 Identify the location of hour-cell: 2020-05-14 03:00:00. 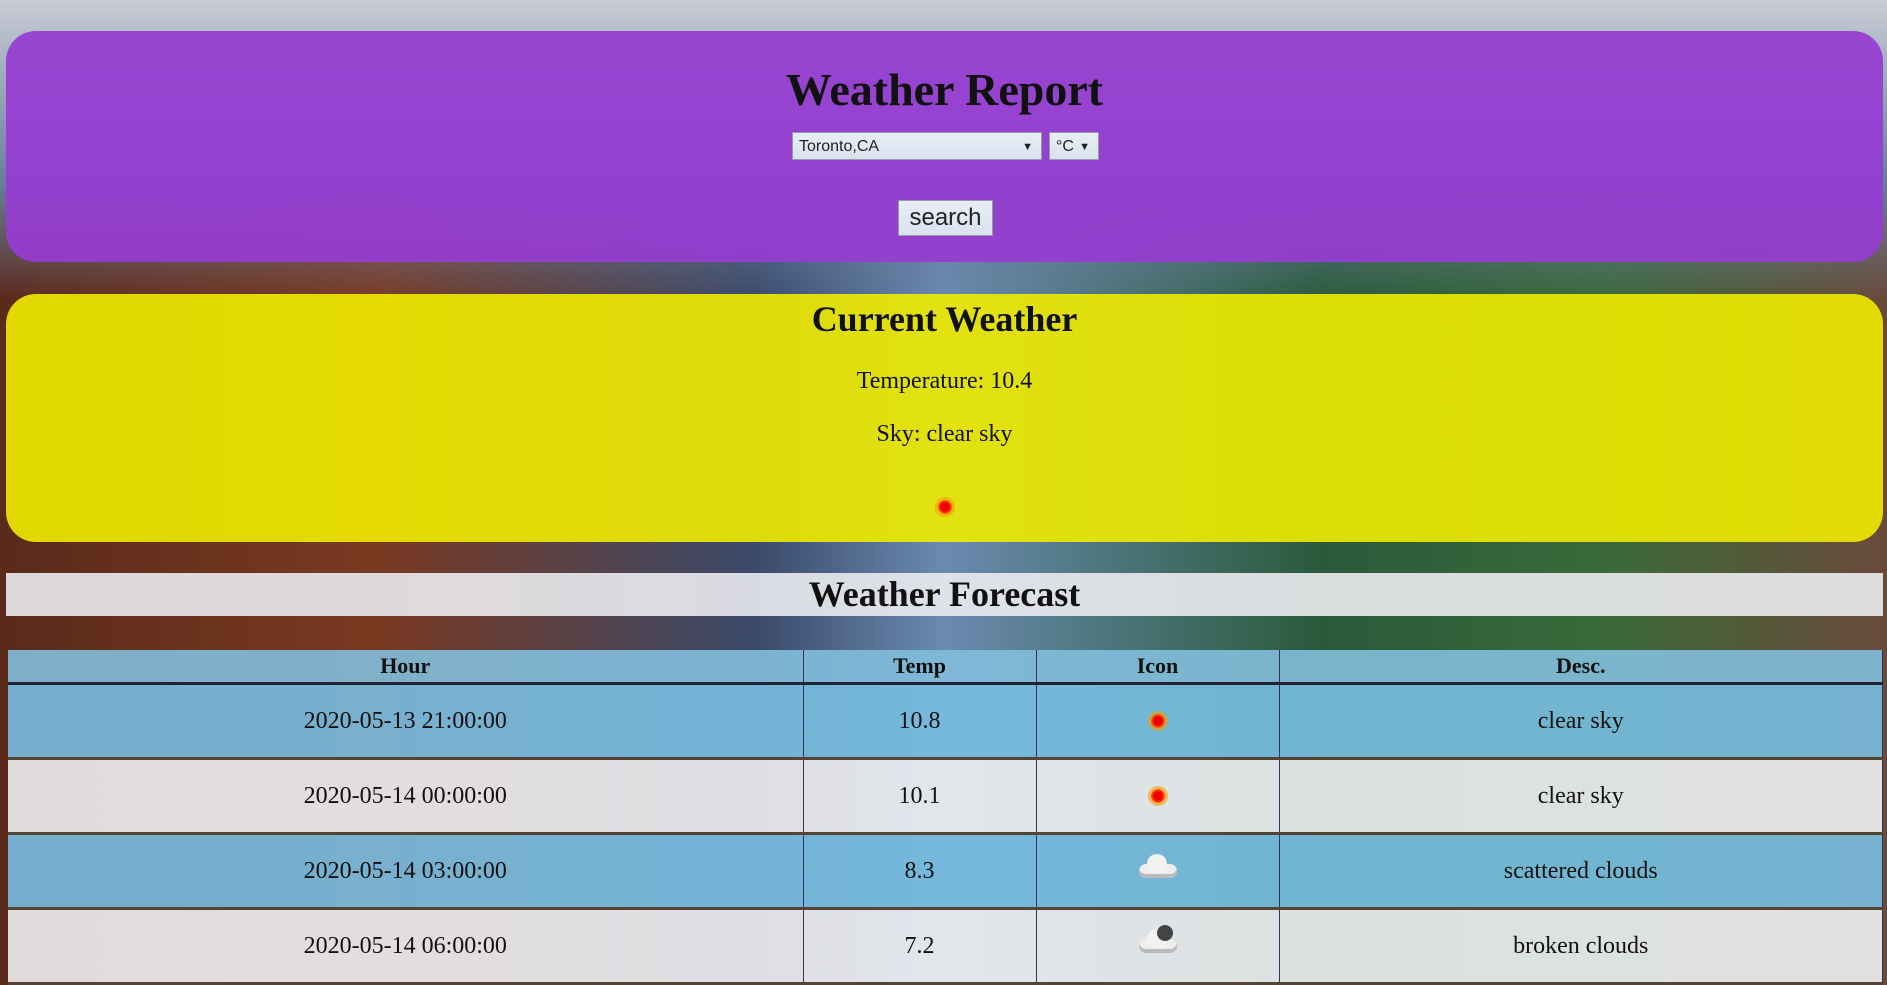
(406, 871).